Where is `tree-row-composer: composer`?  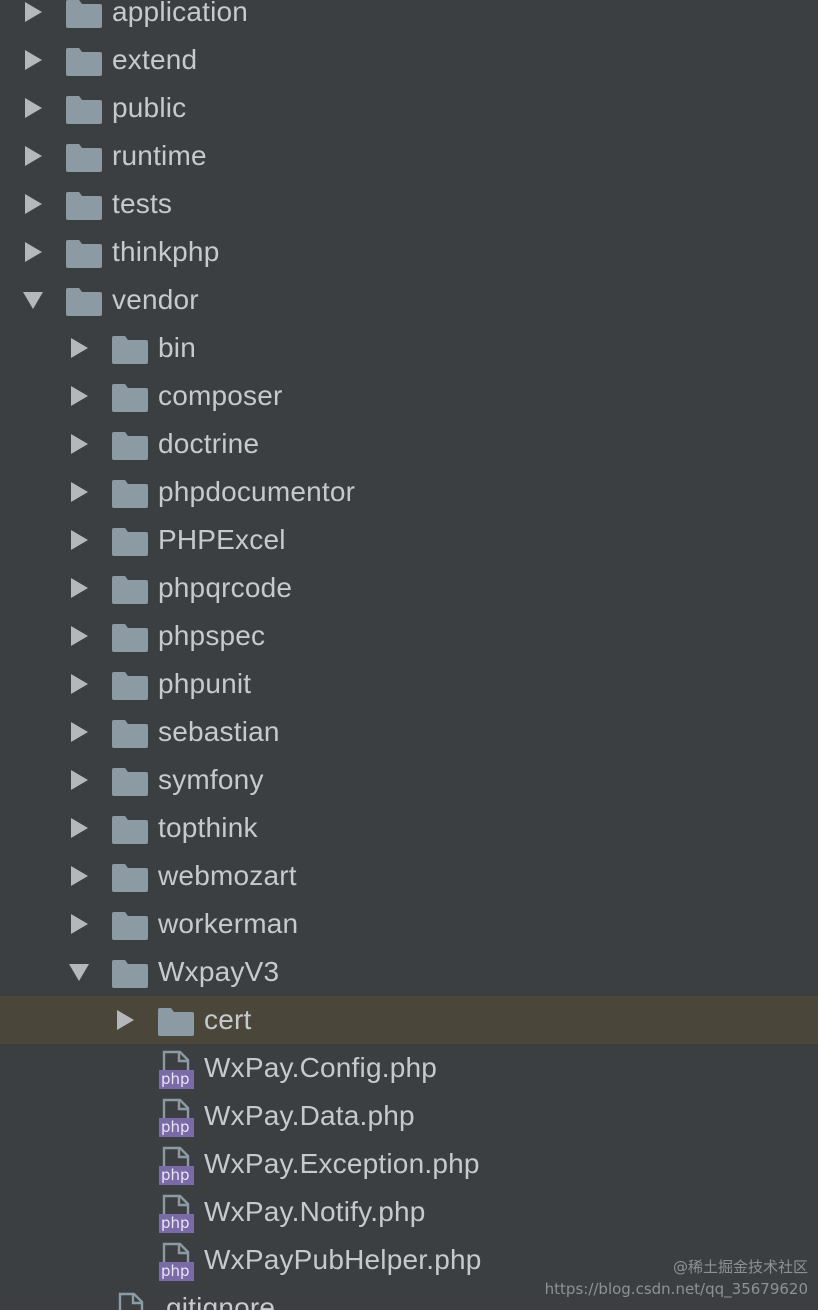 tree-row-composer: composer is located at coordinates (409, 396).